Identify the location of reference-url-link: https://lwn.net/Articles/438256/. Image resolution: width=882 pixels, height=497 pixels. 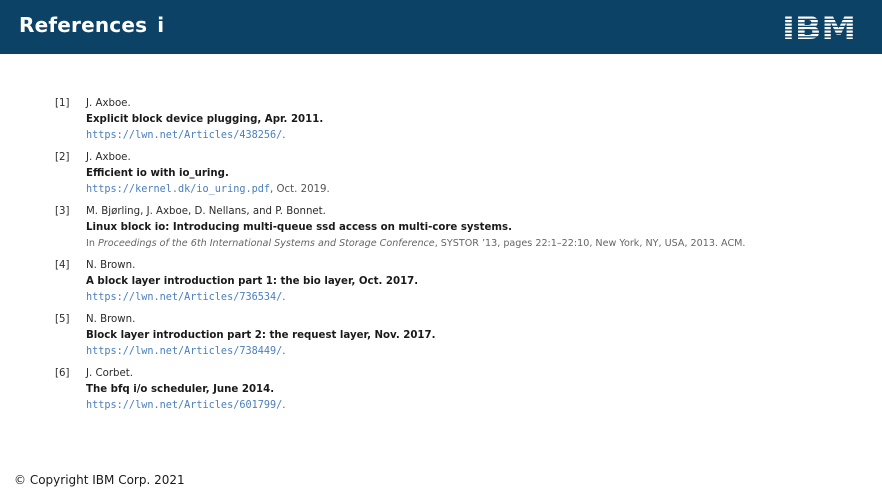
(184, 135).